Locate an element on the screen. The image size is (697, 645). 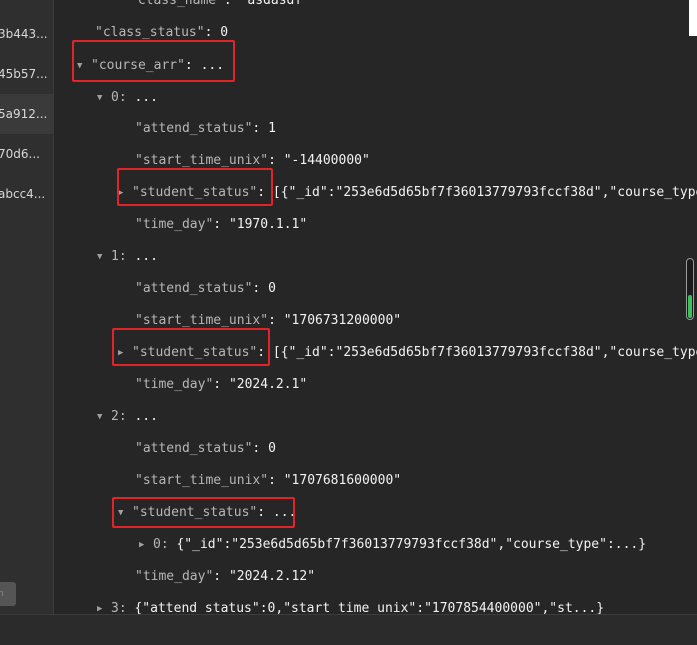
key-class-name: "class_name" is located at coordinates (177, 4).